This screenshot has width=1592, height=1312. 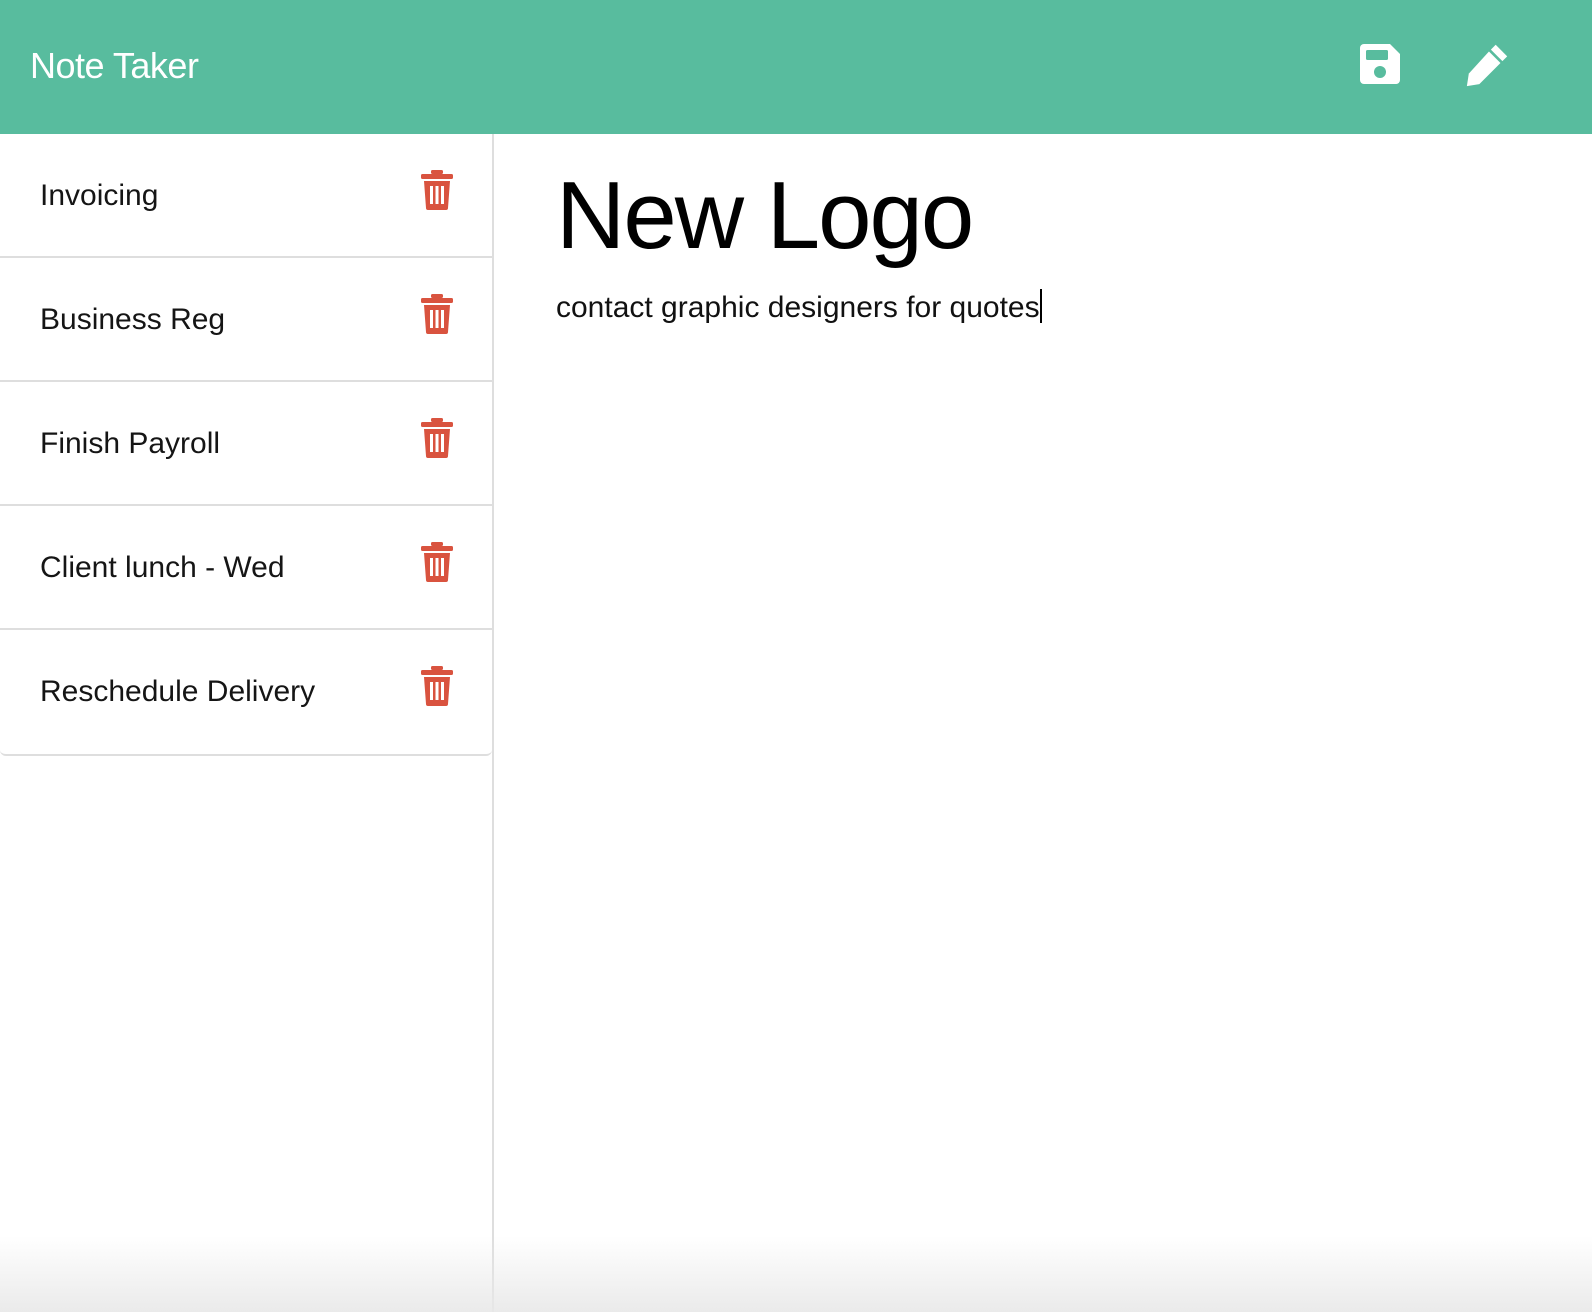 I want to click on new-note-button, so click(x=1488, y=64).